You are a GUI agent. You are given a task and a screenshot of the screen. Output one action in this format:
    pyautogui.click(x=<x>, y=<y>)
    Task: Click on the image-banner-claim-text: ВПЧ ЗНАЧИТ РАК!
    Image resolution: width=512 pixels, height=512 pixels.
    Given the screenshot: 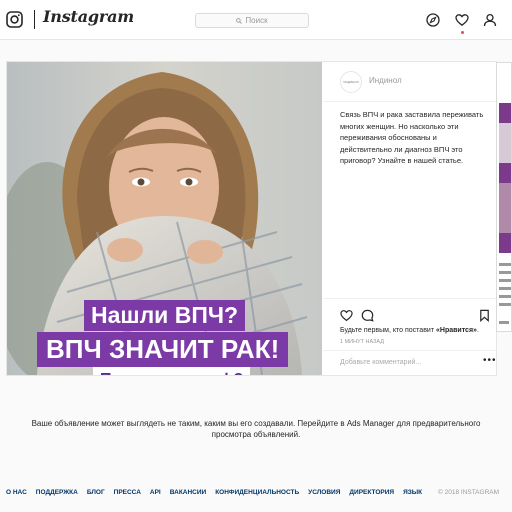 What is the action you would take?
    pyautogui.click(x=163, y=349)
    